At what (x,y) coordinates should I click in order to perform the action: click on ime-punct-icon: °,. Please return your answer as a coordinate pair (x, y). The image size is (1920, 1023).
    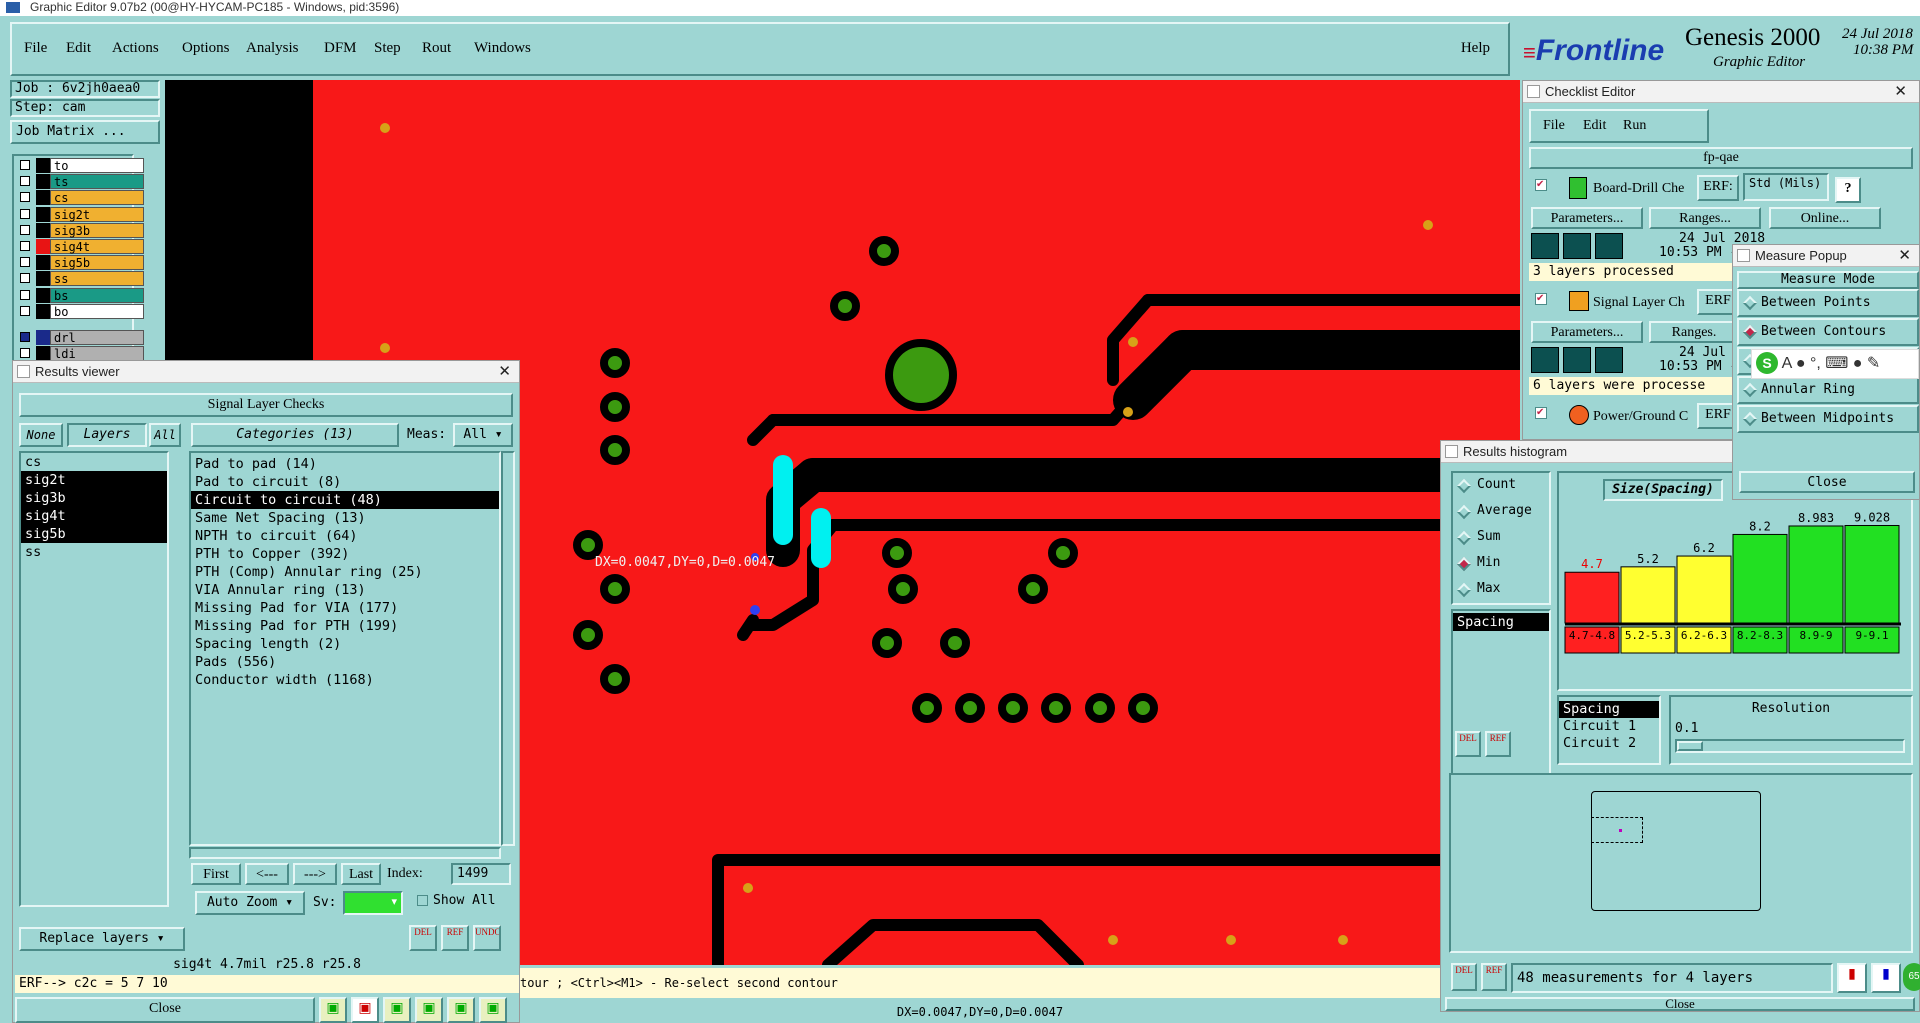
    Looking at the image, I should click on (1815, 363).